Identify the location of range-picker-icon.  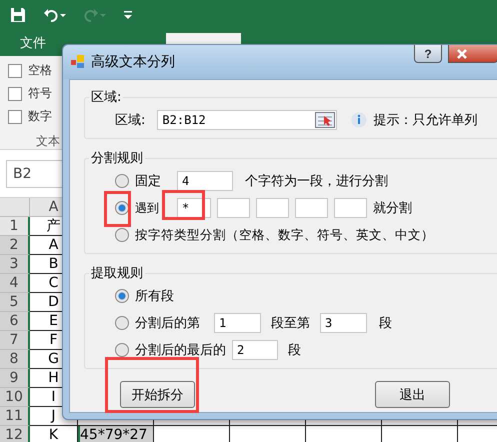
(325, 120).